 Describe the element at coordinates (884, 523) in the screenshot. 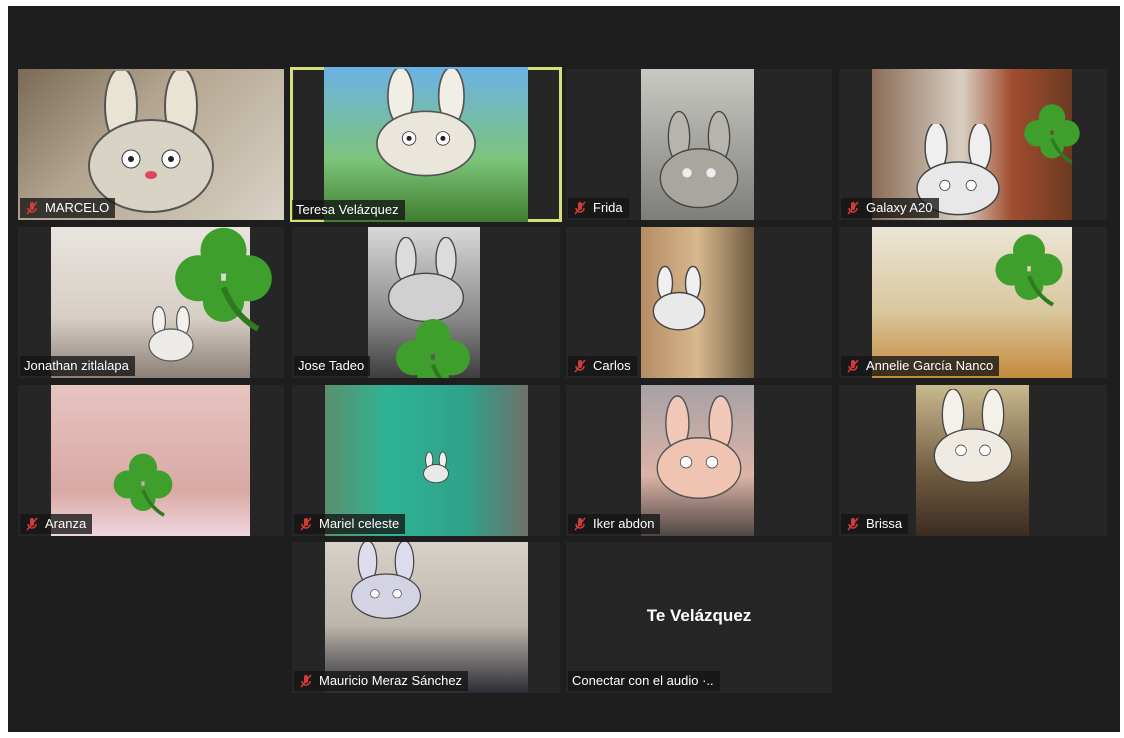

I see `participant-name: Brissa` at that location.